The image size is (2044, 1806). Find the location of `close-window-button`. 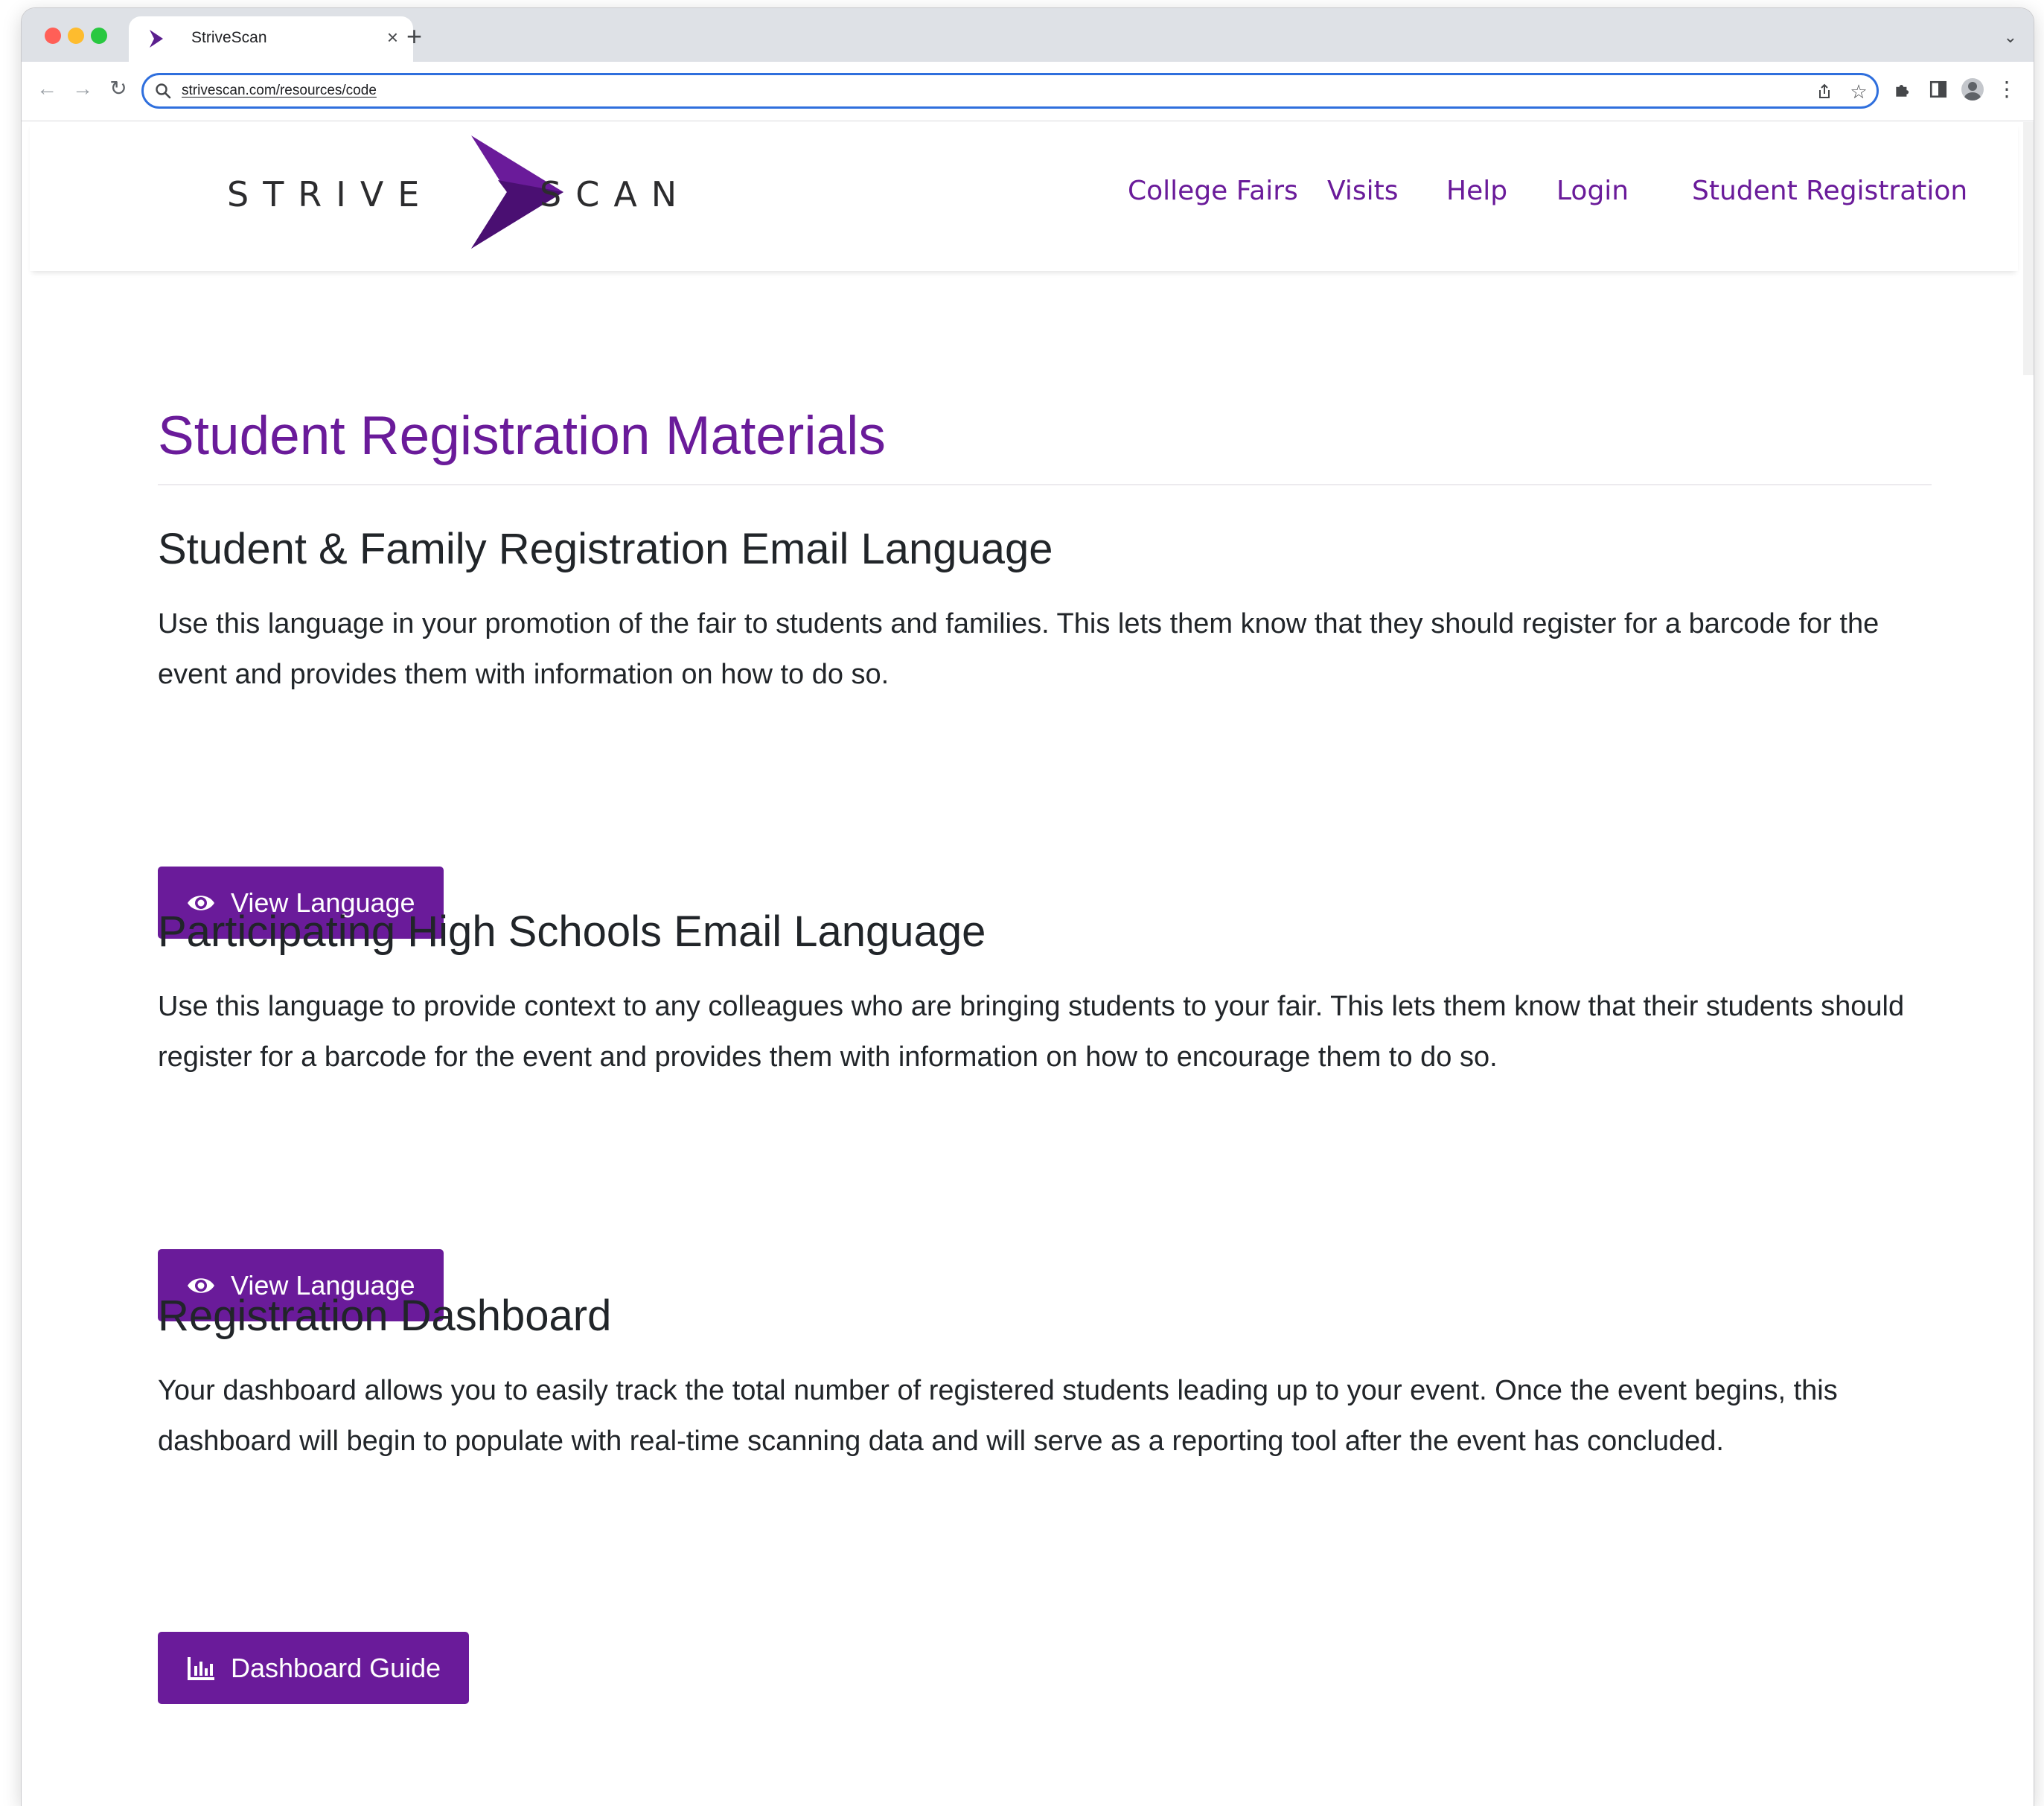

close-window-button is located at coordinates (53, 36).